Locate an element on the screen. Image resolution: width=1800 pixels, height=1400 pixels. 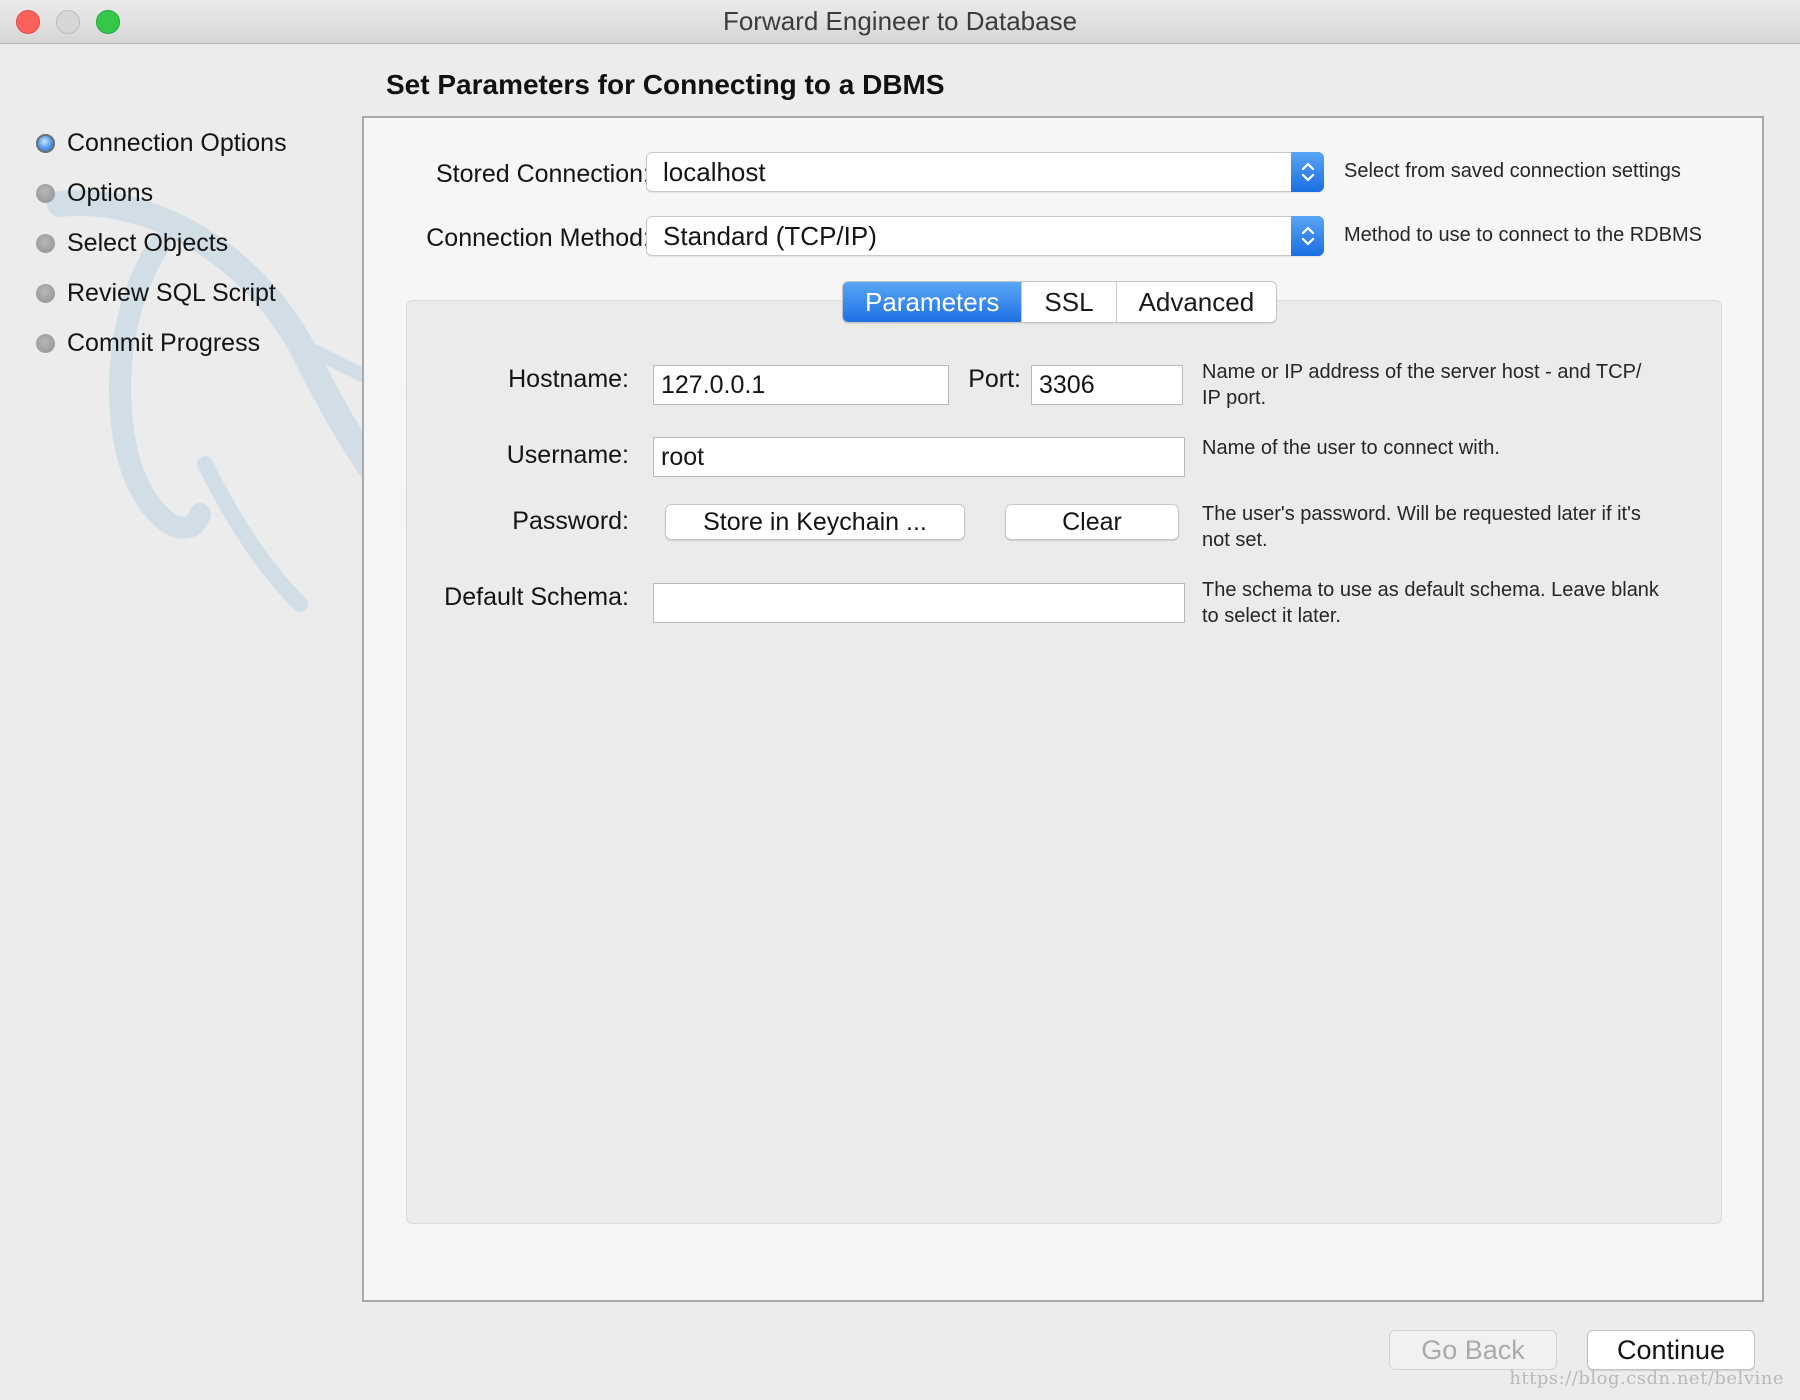
tab-advanced: Advanced is located at coordinates (1196, 302).